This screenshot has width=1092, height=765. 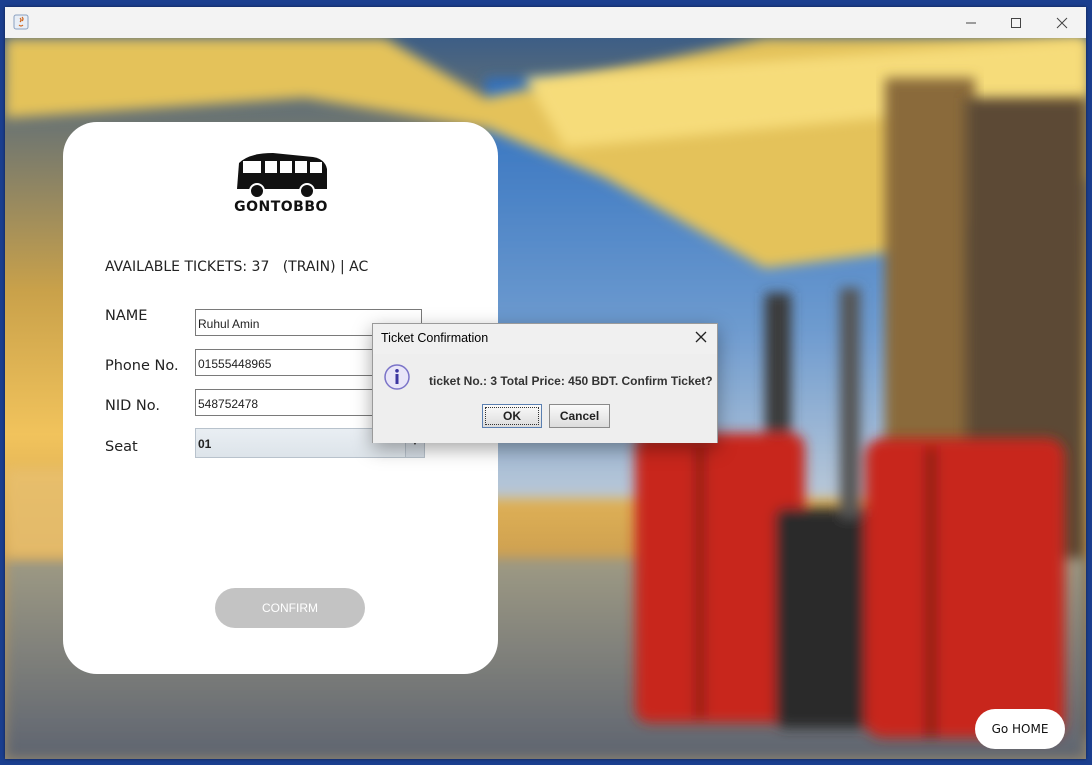 I want to click on cancel-button: Cancel, so click(x=579, y=416).